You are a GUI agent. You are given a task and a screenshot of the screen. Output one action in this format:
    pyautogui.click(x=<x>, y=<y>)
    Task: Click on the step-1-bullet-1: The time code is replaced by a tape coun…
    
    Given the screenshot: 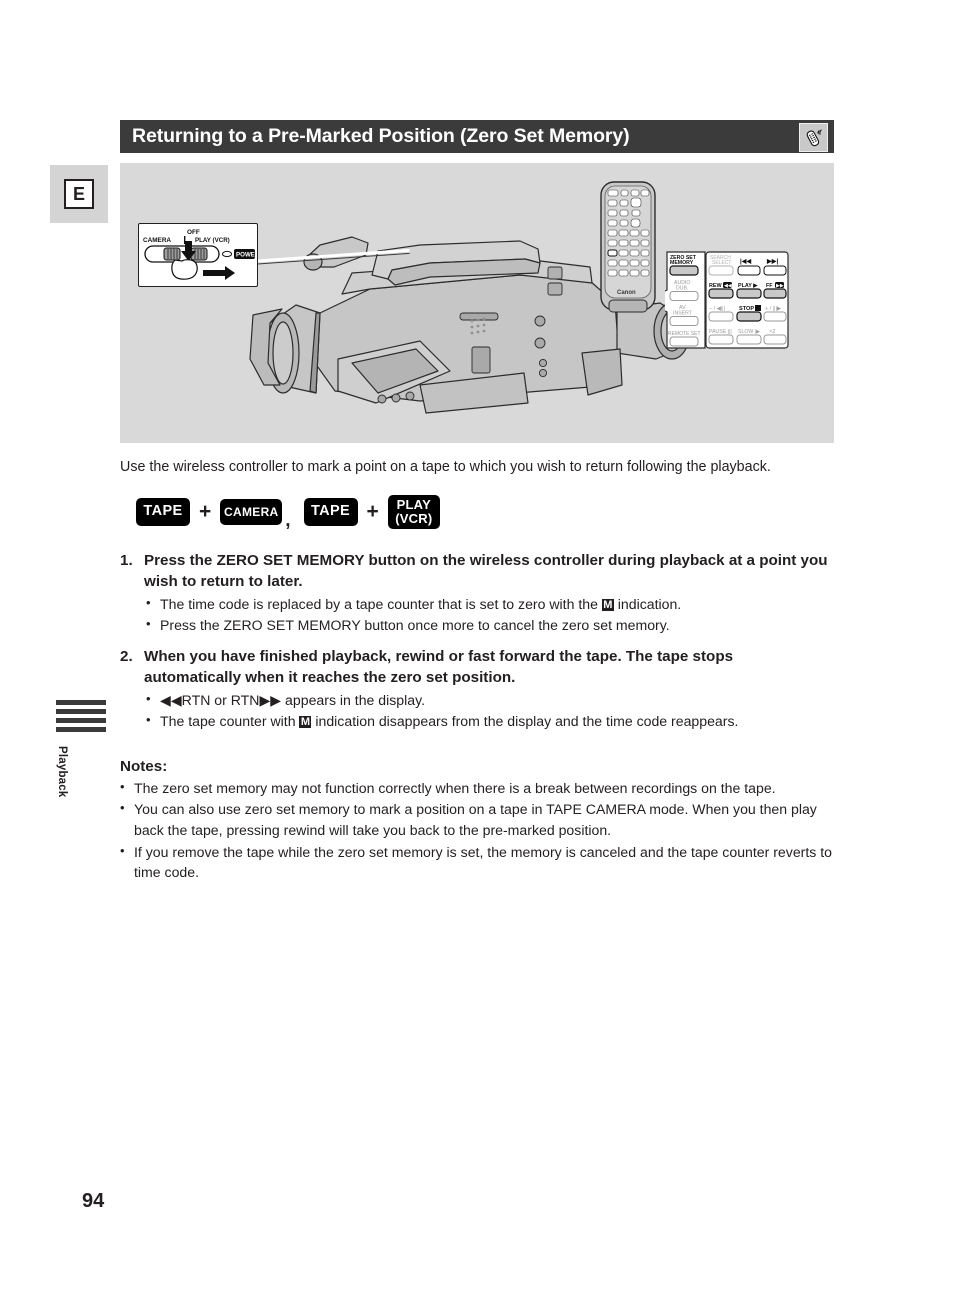 What is the action you would take?
    pyautogui.click(x=490, y=604)
    